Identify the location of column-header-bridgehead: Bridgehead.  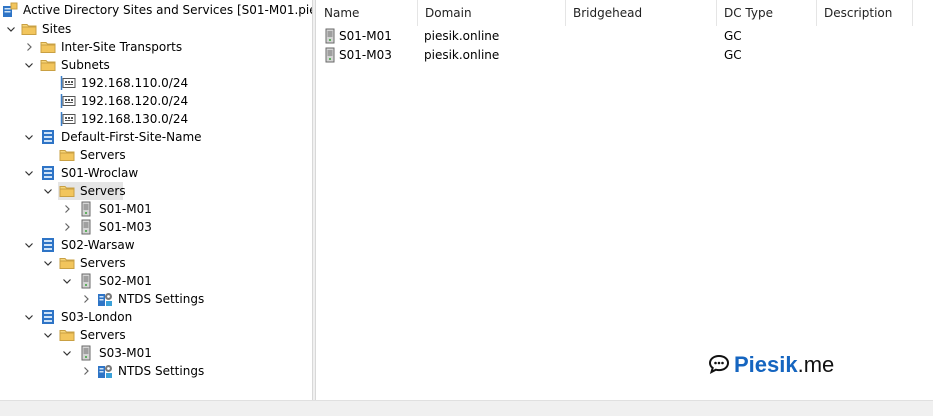
(641, 13).